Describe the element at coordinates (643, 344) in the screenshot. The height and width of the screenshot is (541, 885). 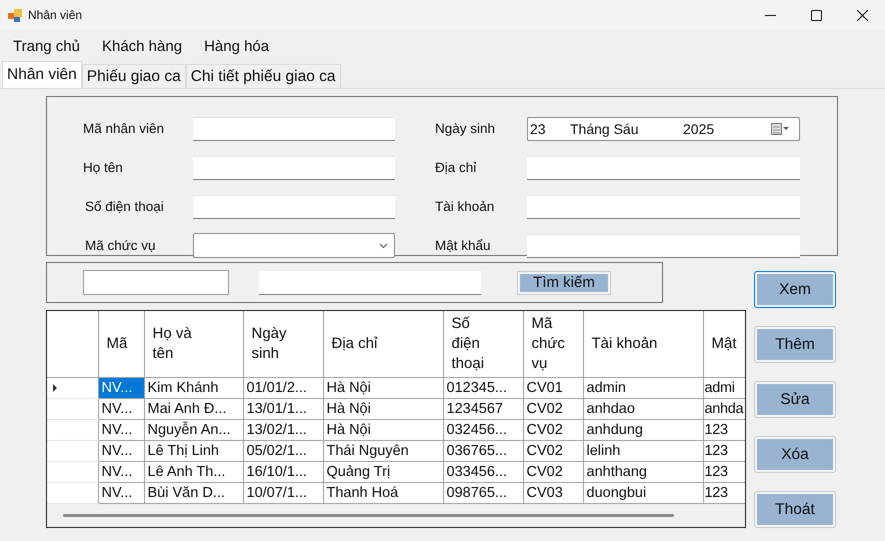
I see `column-header: Tài khoản` at that location.